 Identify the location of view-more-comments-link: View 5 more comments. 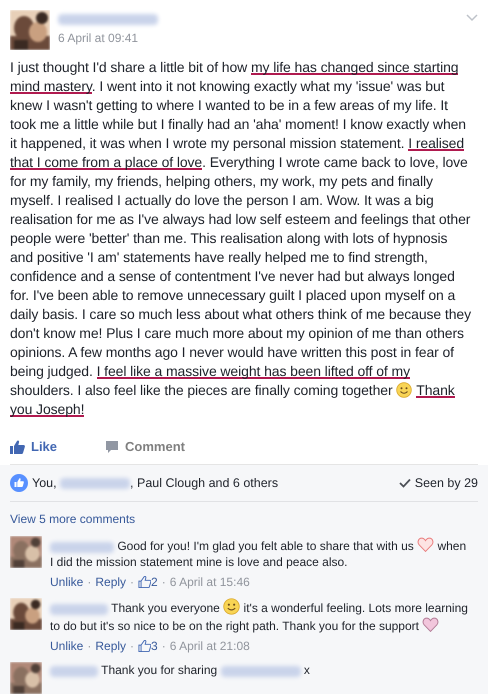
(73, 519).